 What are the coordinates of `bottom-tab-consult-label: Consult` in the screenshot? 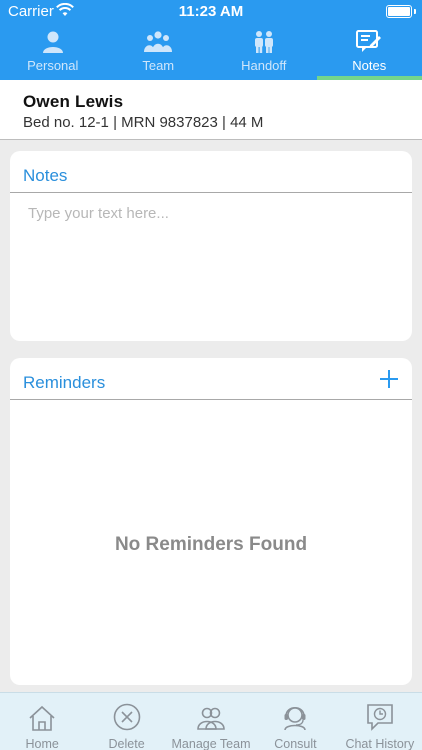 It's located at (295, 743).